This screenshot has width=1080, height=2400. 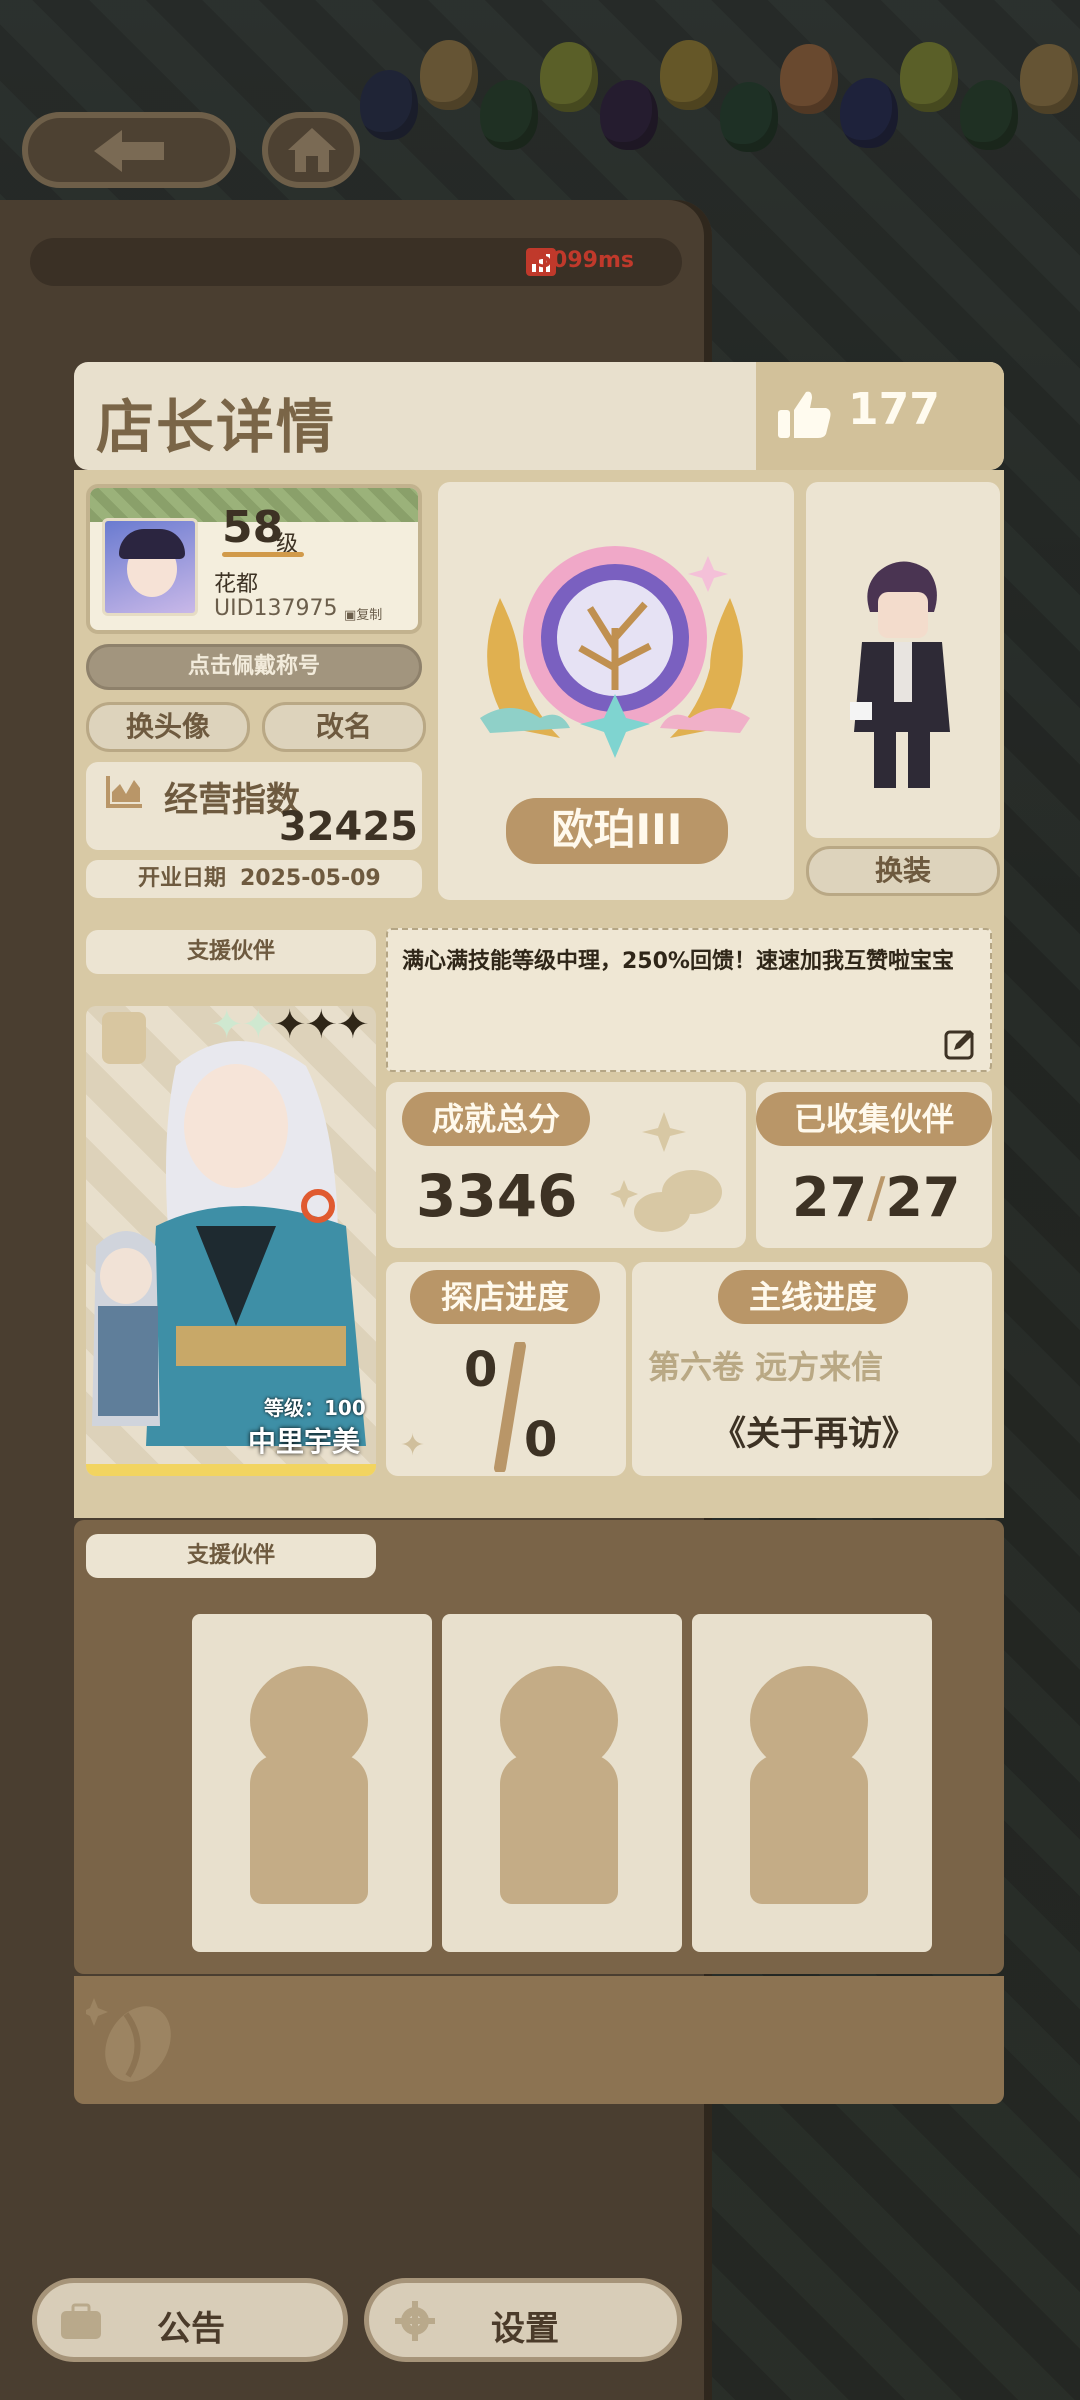 What do you see at coordinates (369, 615) in the screenshot?
I see `copy-label: 复制` at bounding box center [369, 615].